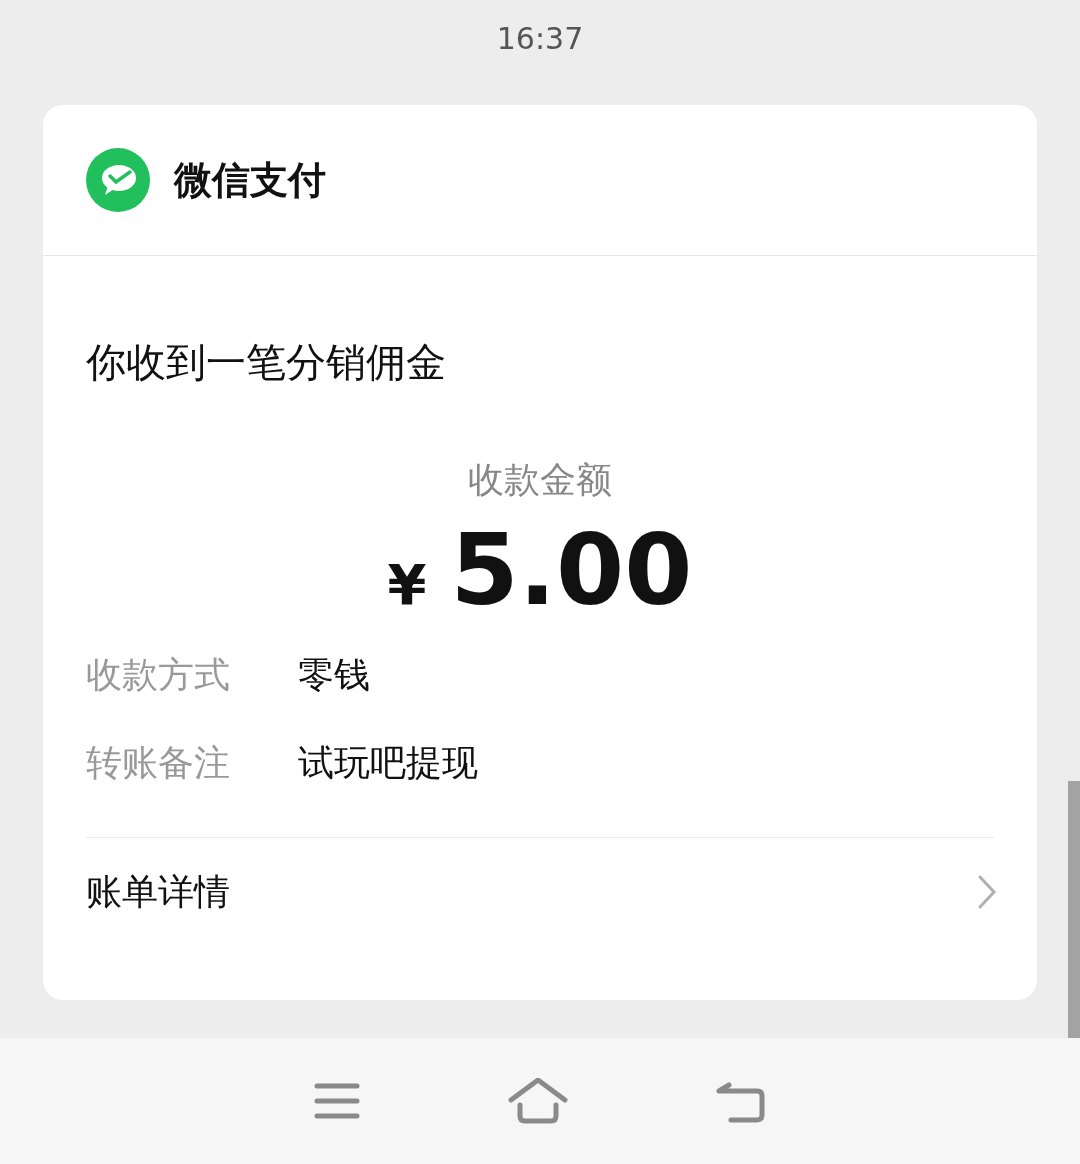 The image size is (1080, 1164). I want to click on currency-symbol: ¥, so click(407, 585).